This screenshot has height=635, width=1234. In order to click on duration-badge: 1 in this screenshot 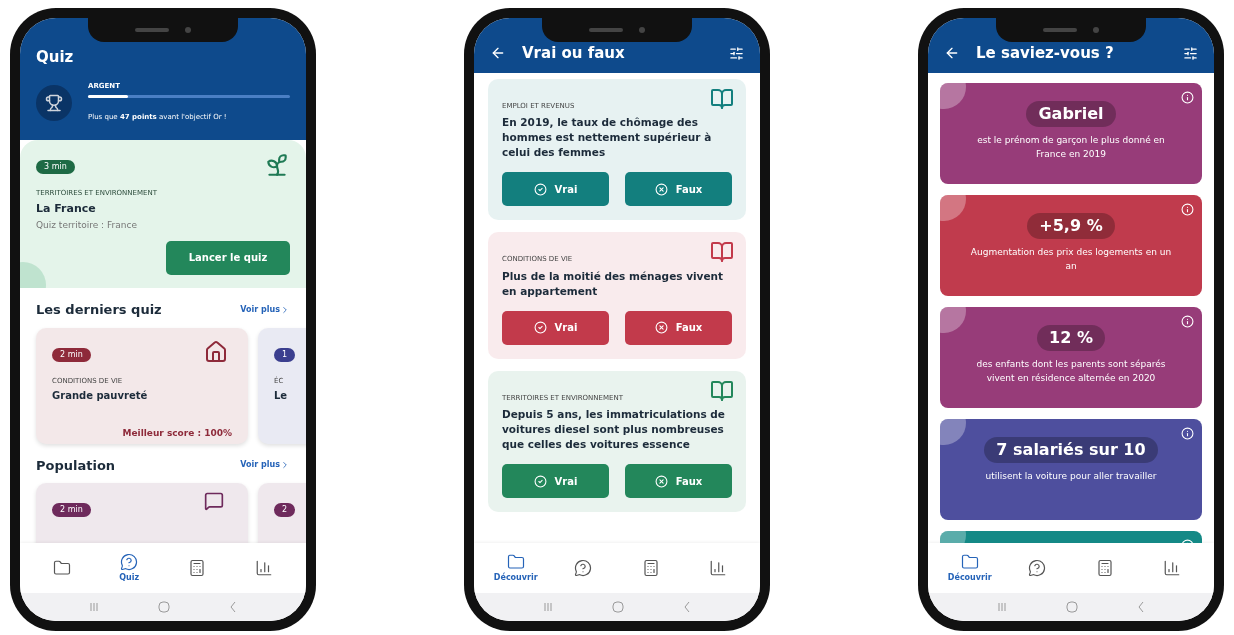, I will do `click(285, 354)`.